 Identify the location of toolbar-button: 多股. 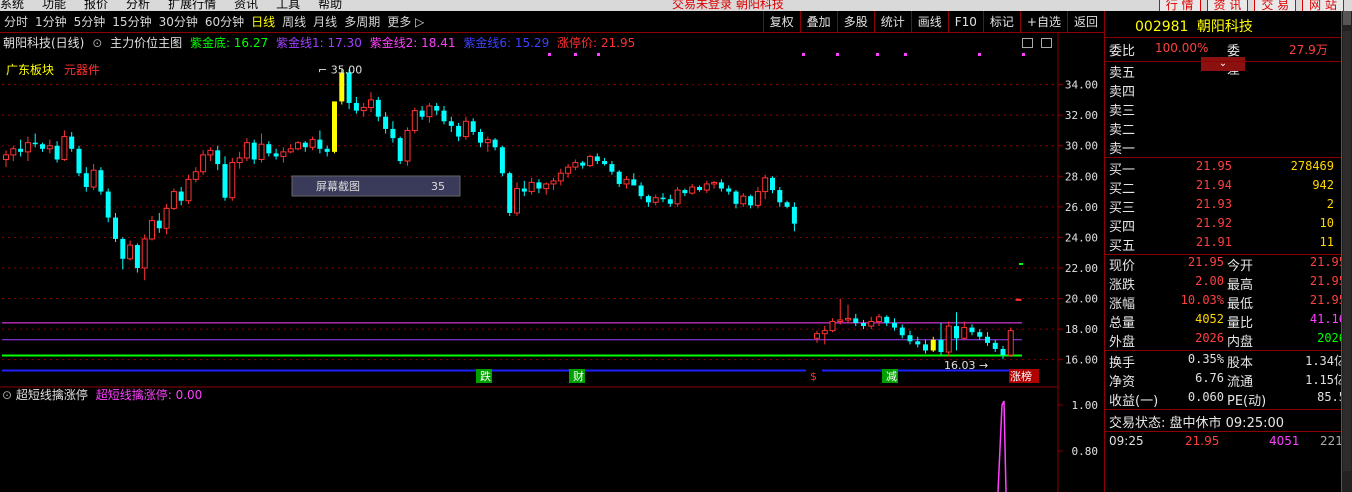
(855, 22).